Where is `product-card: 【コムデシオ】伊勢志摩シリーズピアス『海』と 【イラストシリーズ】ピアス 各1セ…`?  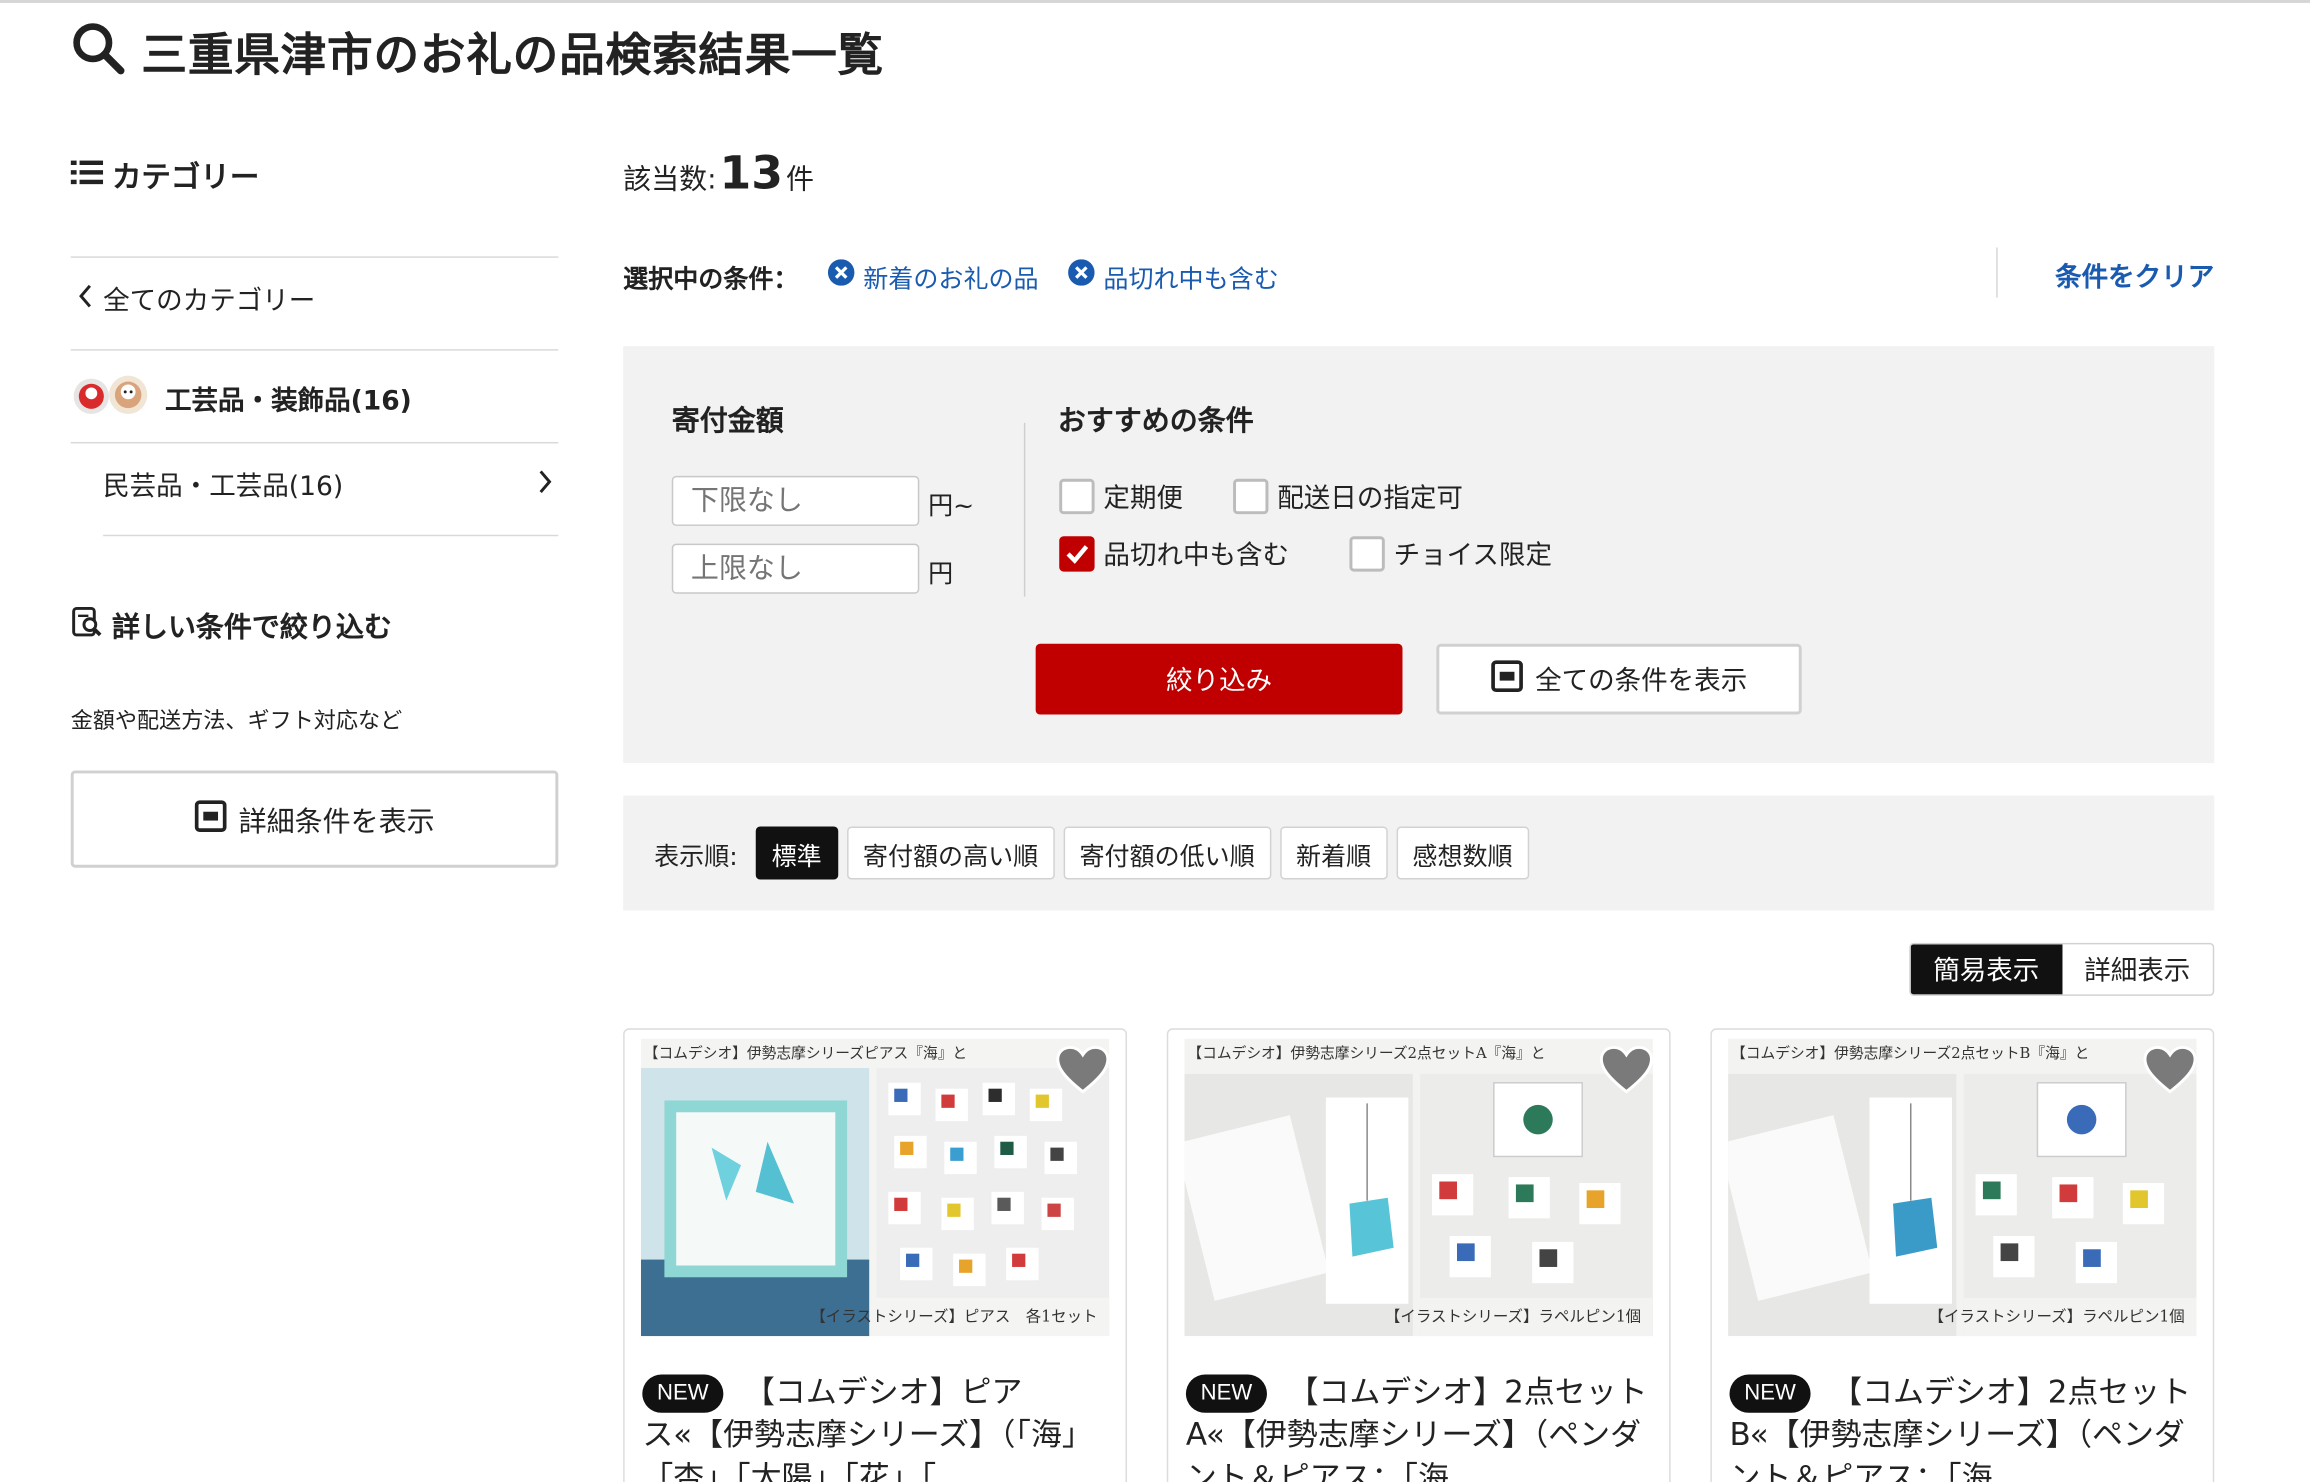 product-card: 【コムデシオ】伊勢志摩シリーズピアス『海』と 【イラストシリーズ】ピアス 各1セ… is located at coordinates (875, 1255).